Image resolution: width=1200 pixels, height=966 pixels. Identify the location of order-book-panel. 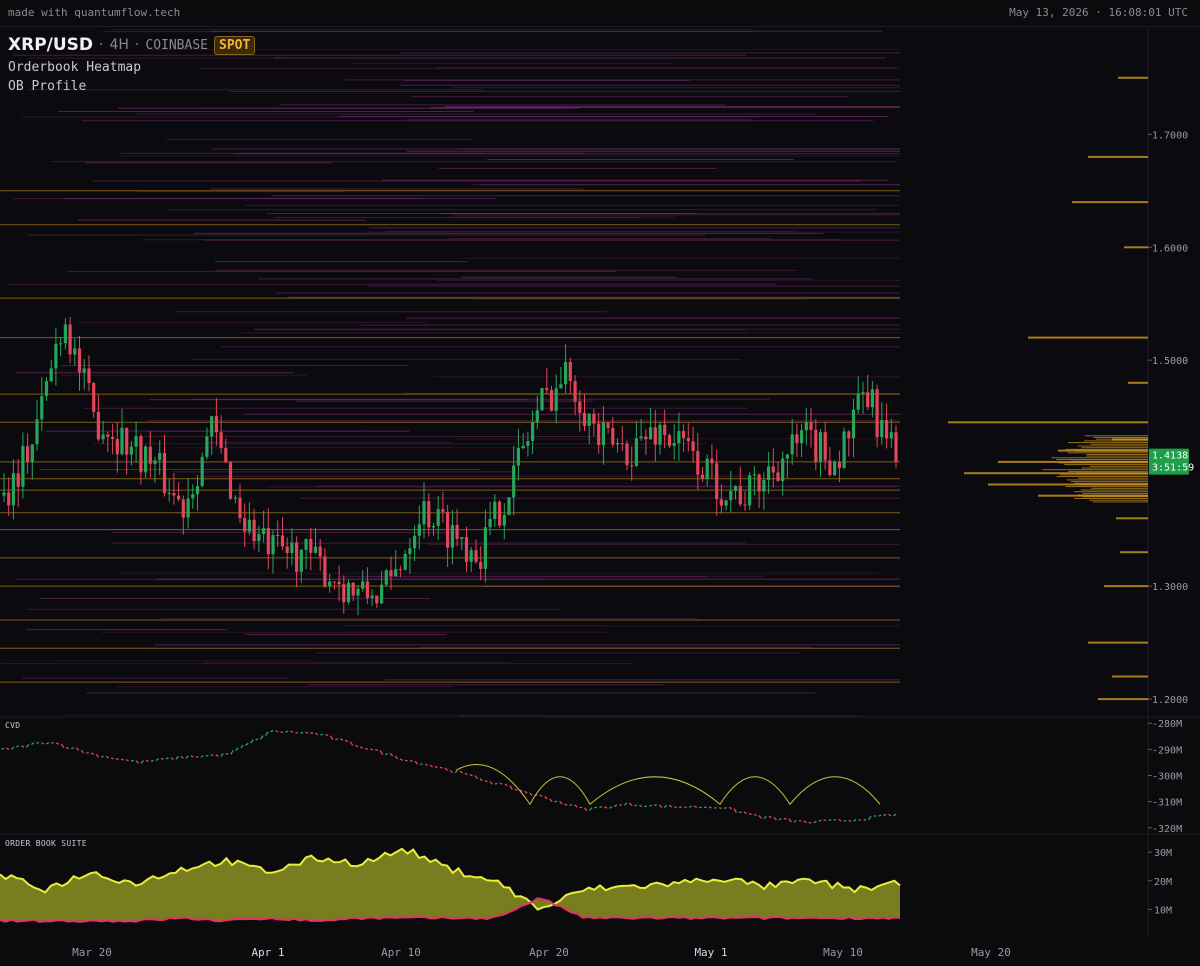
(450, 885).